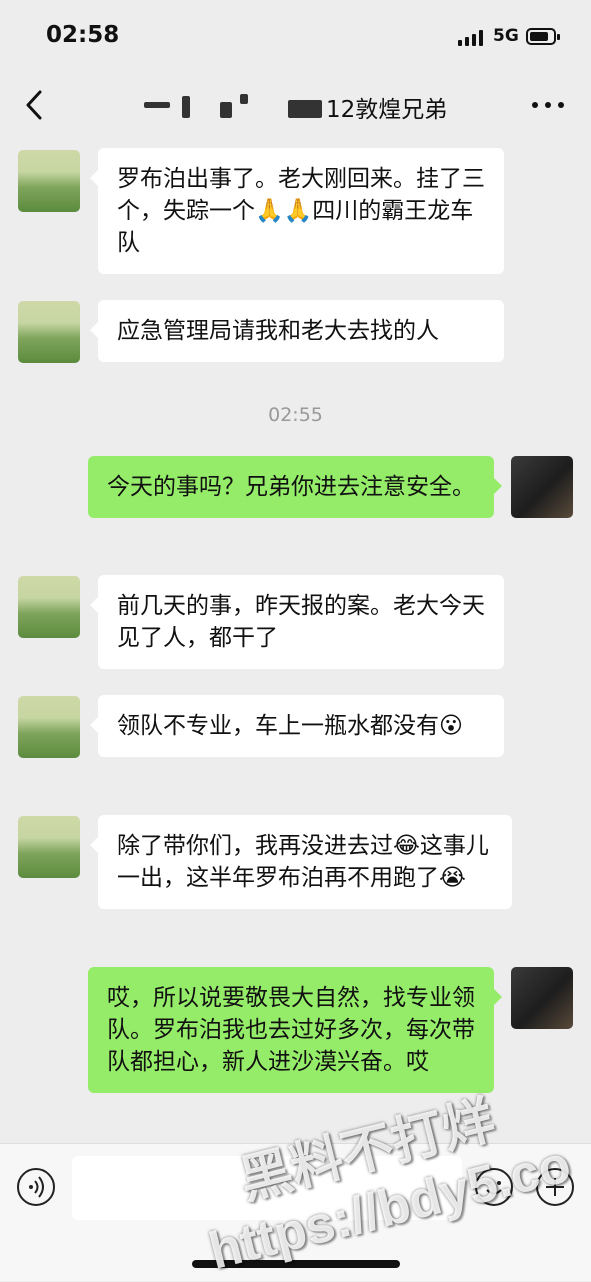 The image size is (591, 1282). I want to click on chat-header: 12敦煌兄弟, so click(295, 105).